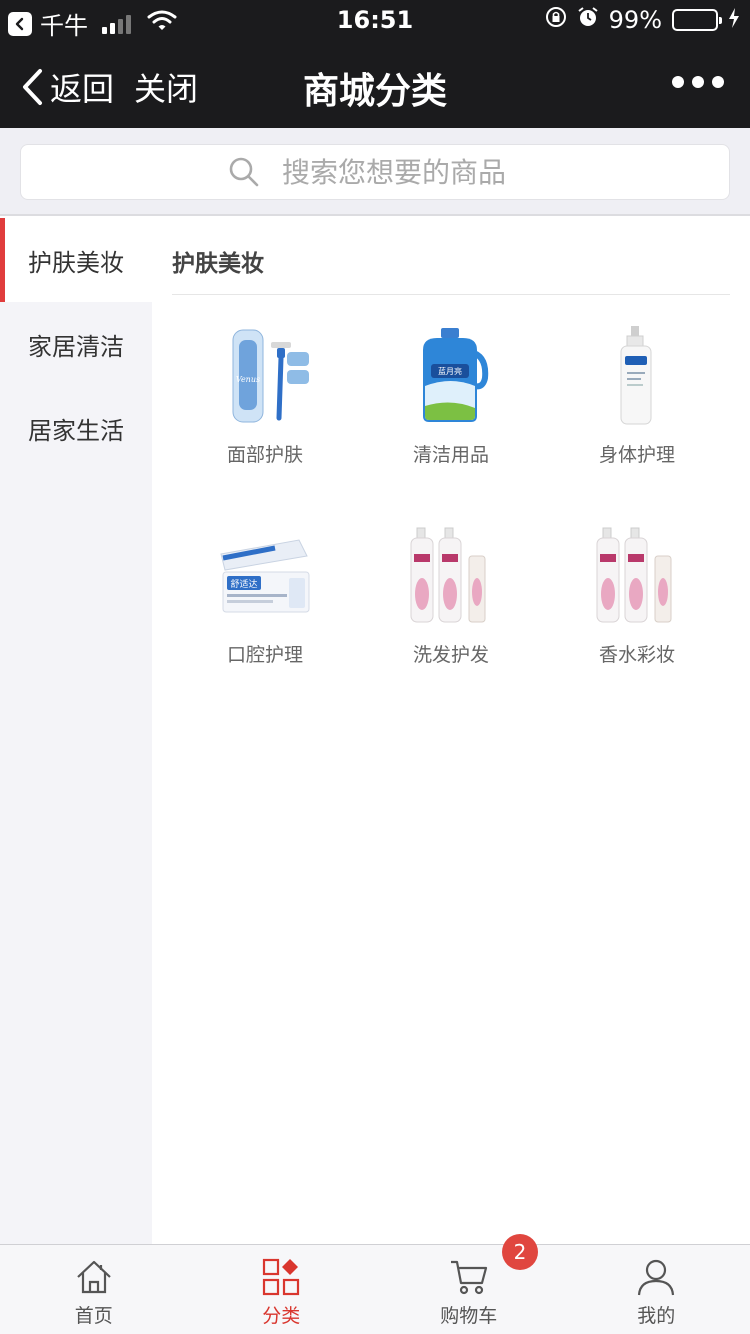  Describe the element at coordinates (451, 626) in the screenshot. I see `category-item-hair-care: 洗发护发` at that location.